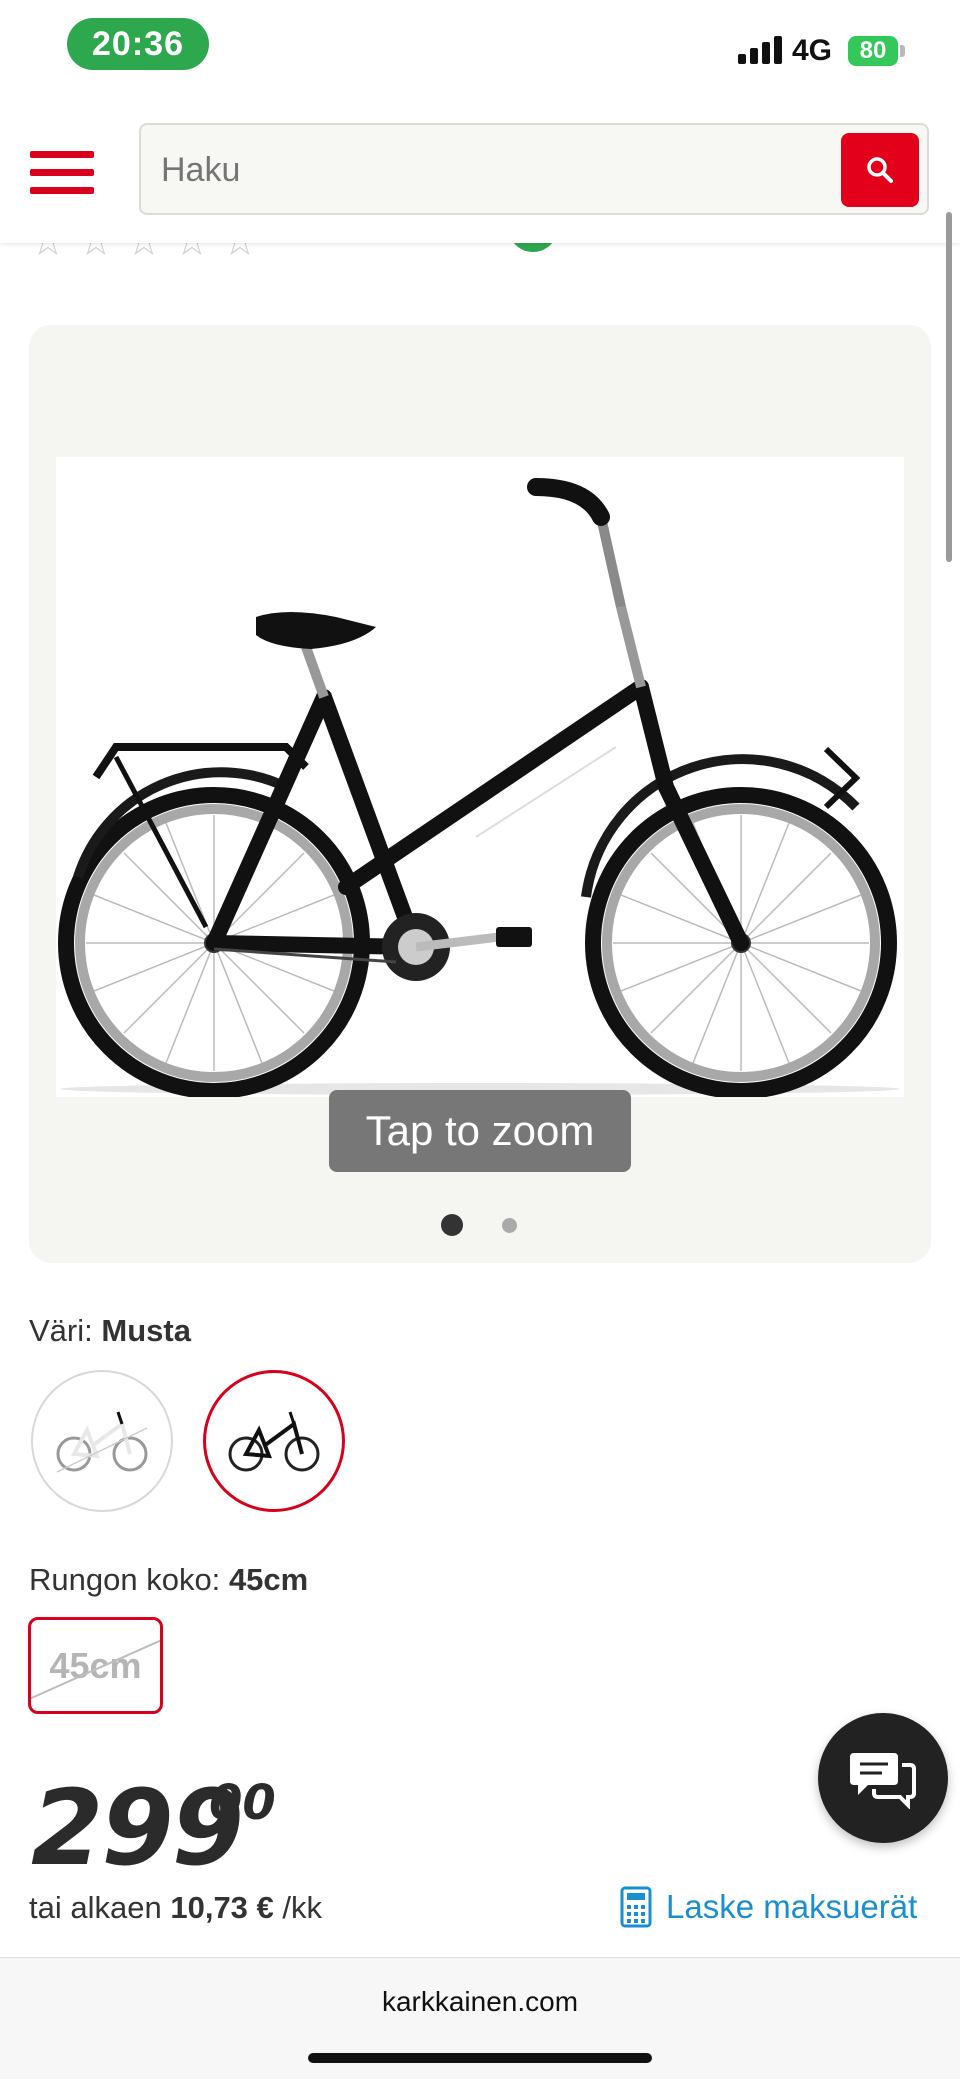 The width and height of the screenshot is (960, 2079). What do you see at coordinates (146, 1330) in the screenshot?
I see `color-value: Musta` at bounding box center [146, 1330].